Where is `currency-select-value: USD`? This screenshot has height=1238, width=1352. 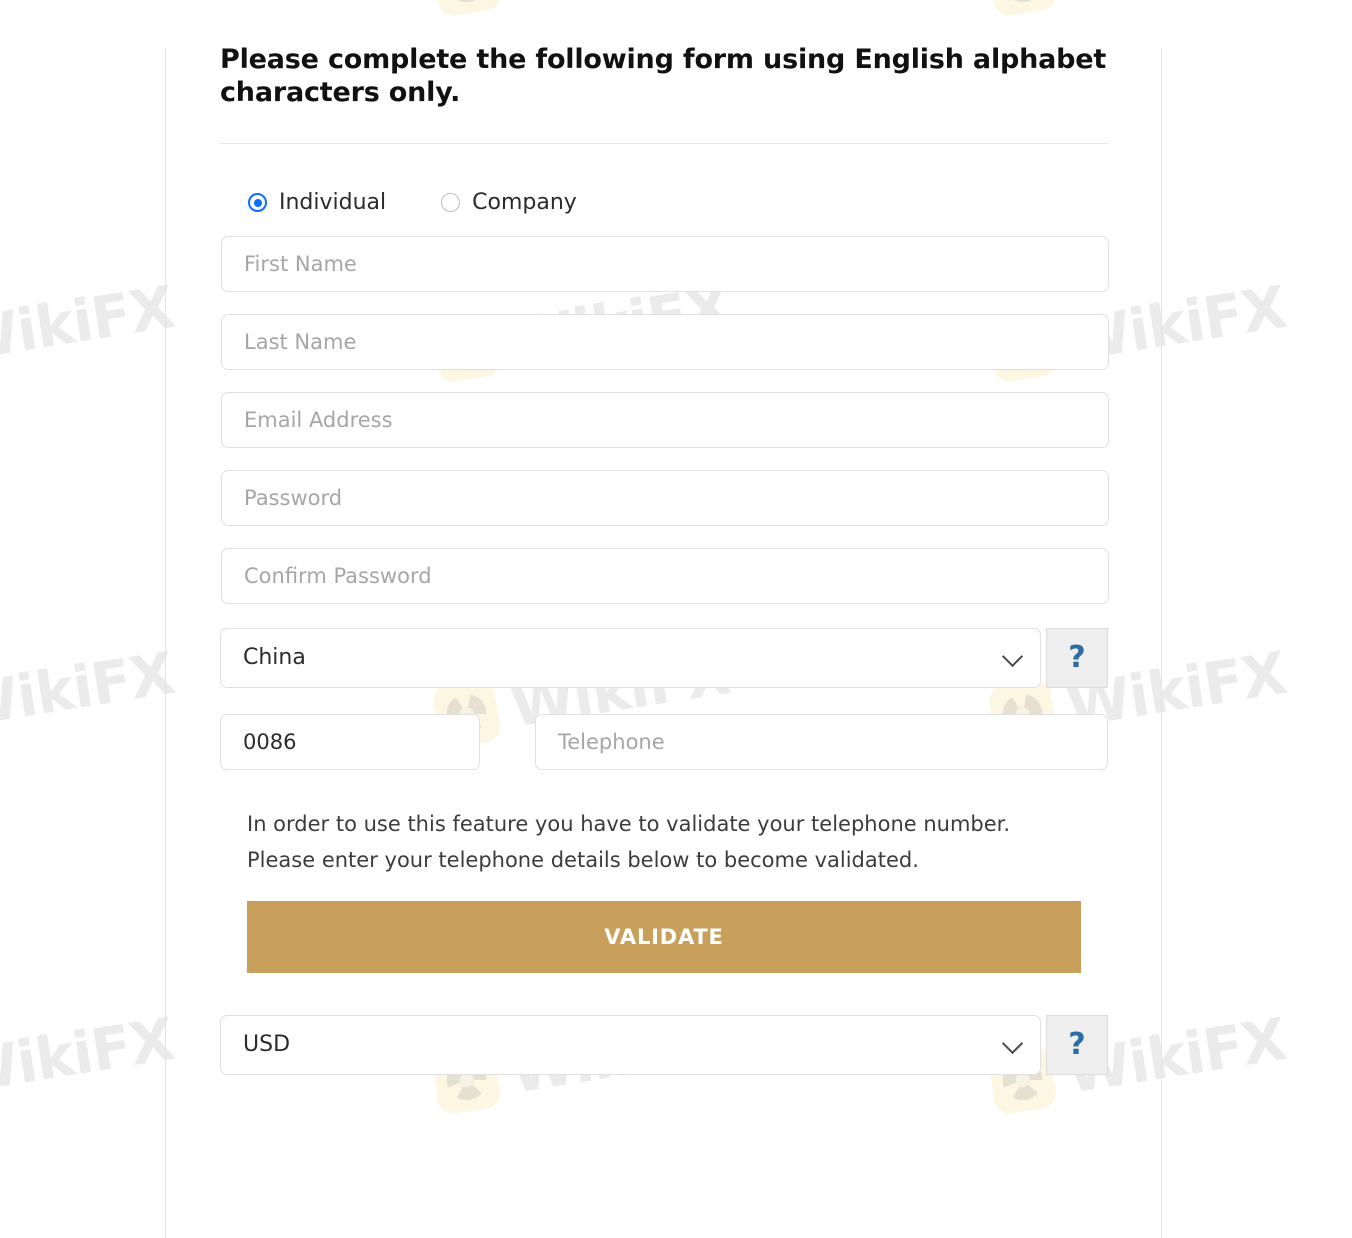 currency-select-value: USD is located at coordinates (267, 1045).